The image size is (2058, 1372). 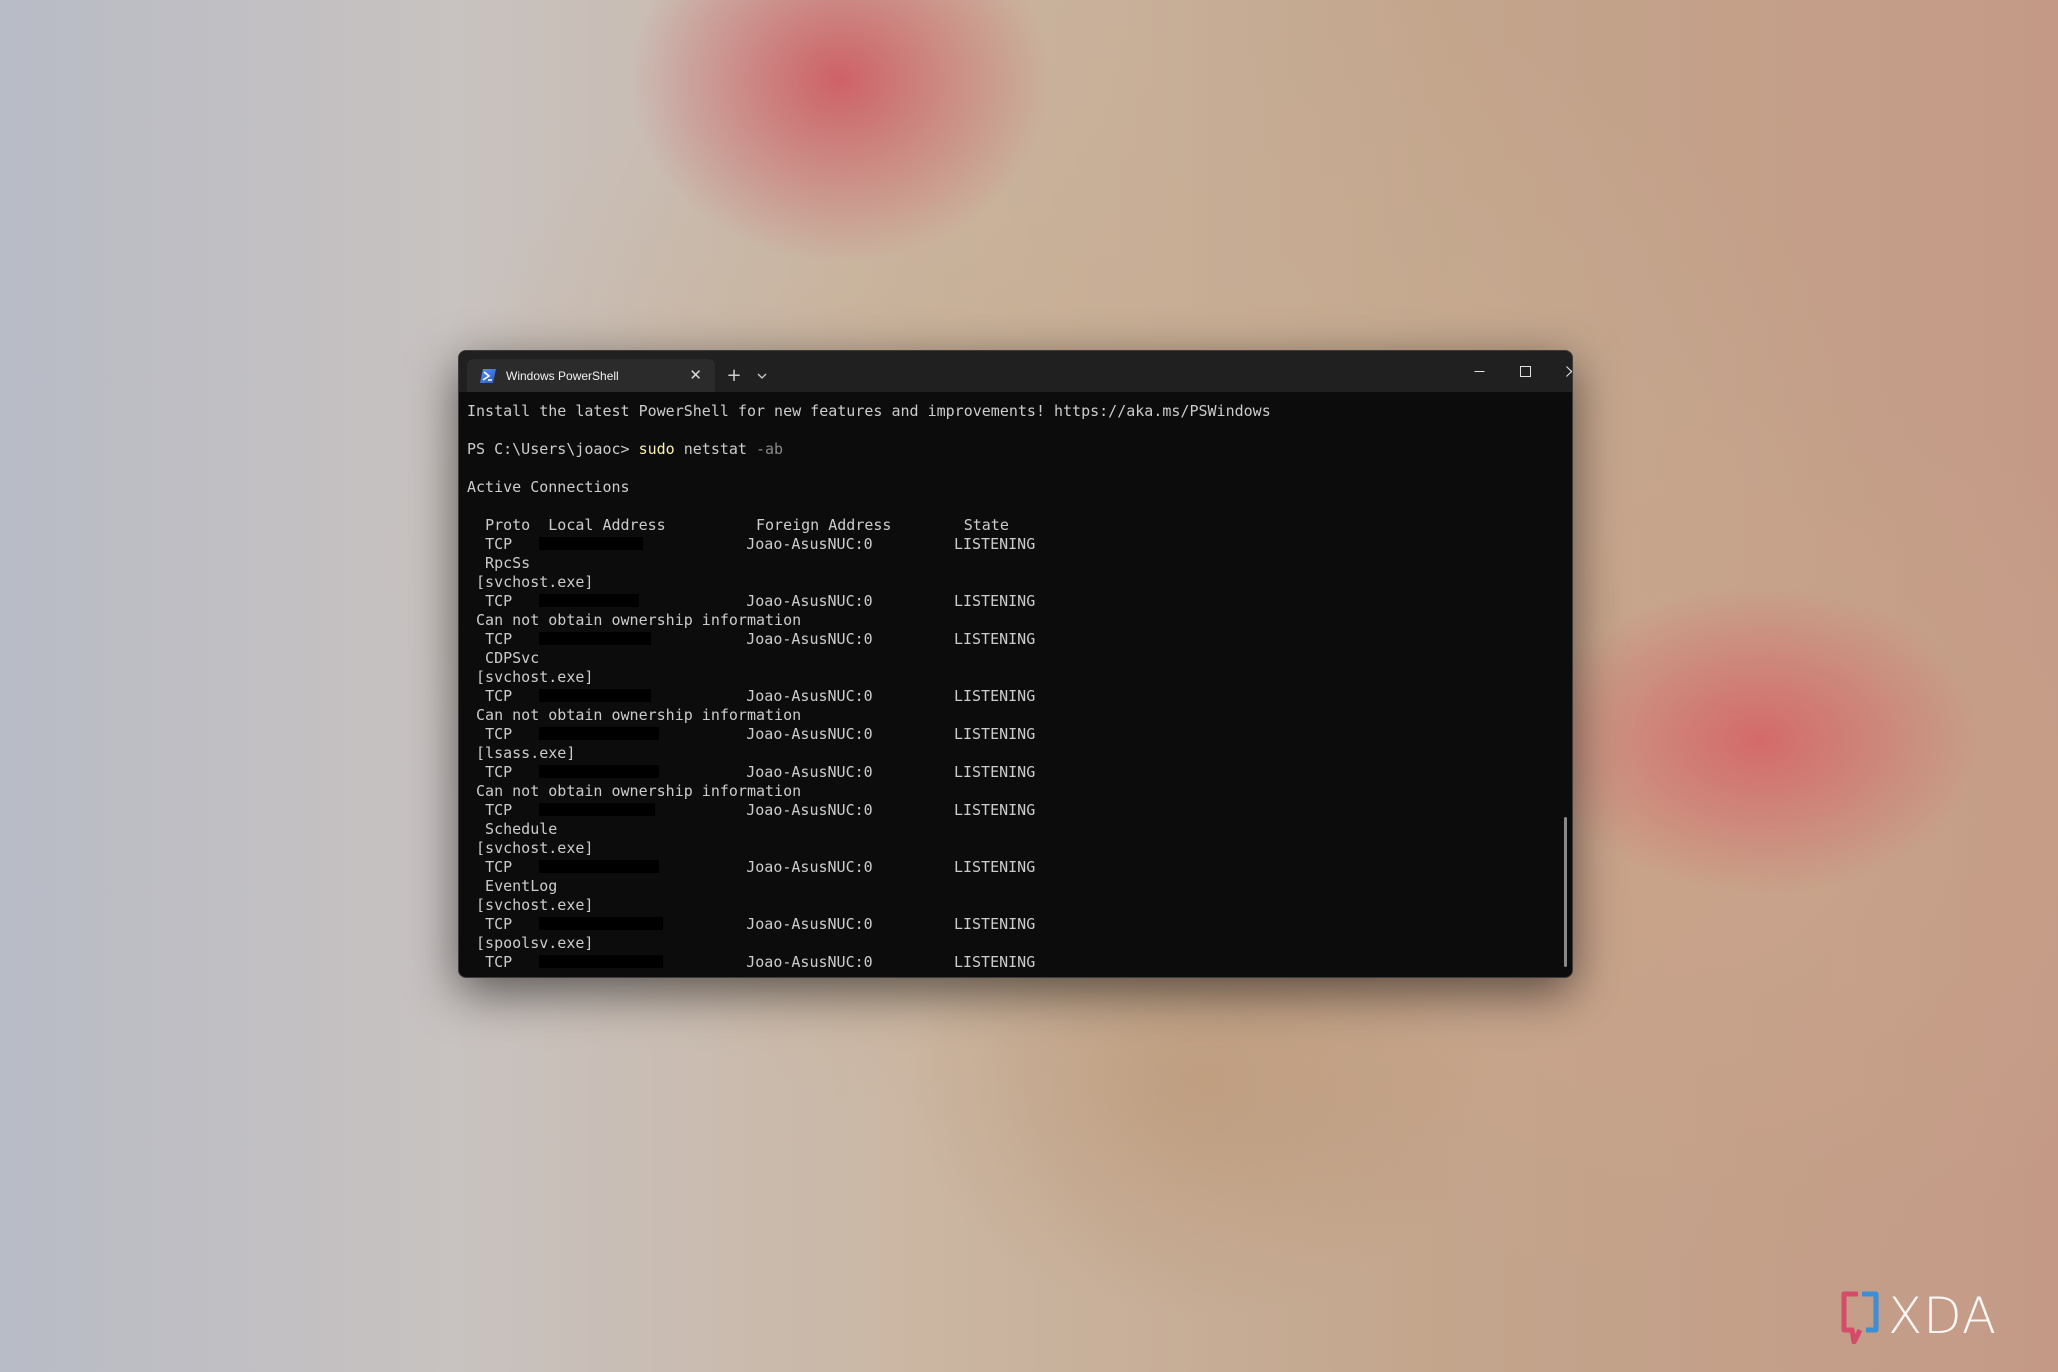 What do you see at coordinates (770, 449) in the screenshot?
I see `command-argument: -ab` at bounding box center [770, 449].